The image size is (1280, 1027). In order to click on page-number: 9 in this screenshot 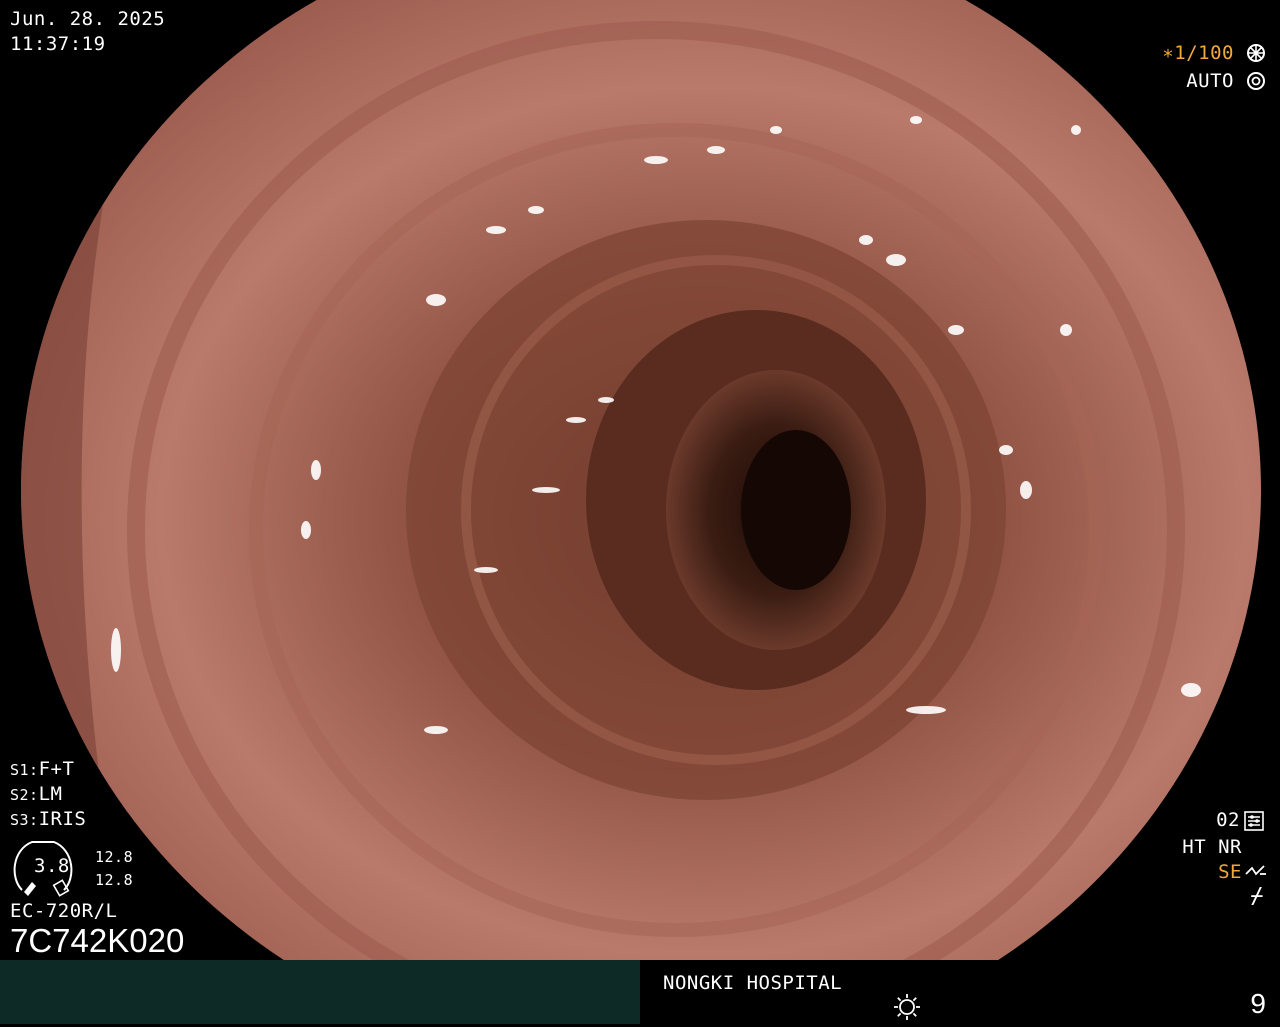, I will do `click(1258, 1003)`.